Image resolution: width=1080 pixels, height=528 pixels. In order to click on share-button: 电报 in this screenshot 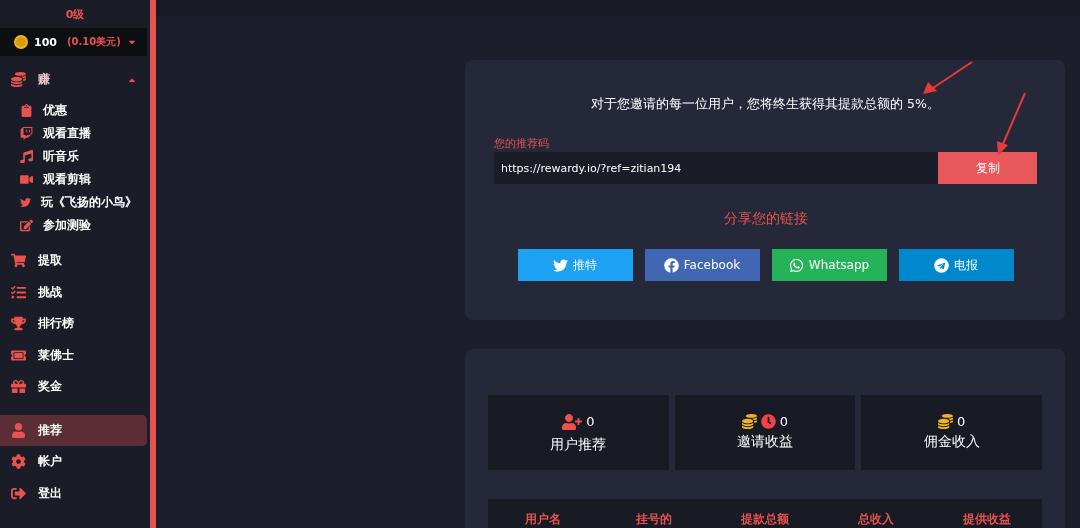, I will do `click(956, 265)`.